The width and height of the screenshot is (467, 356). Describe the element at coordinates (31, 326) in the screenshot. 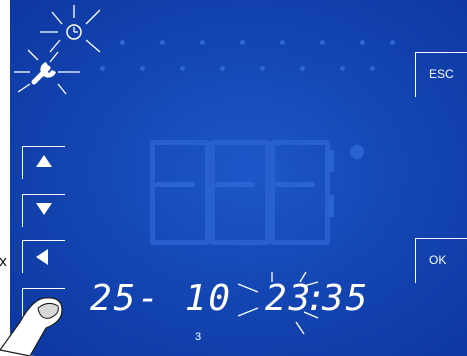

I see `pointing-finger` at that location.